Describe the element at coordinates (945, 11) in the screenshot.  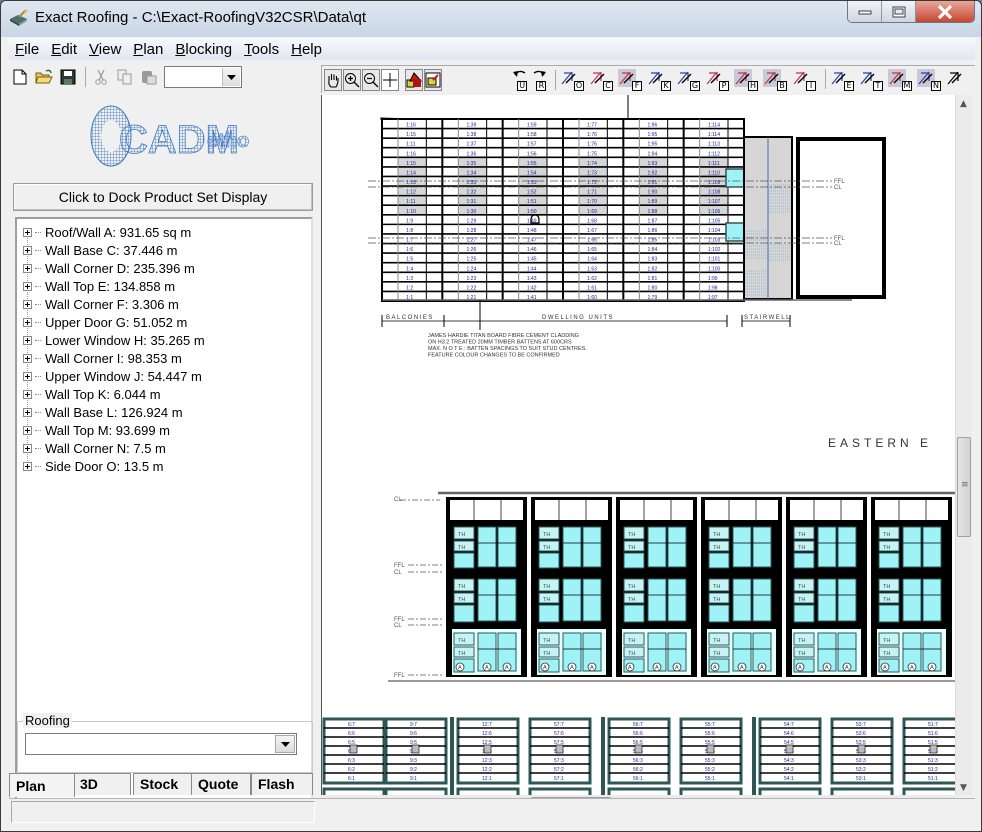
I see `close-button` at that location.